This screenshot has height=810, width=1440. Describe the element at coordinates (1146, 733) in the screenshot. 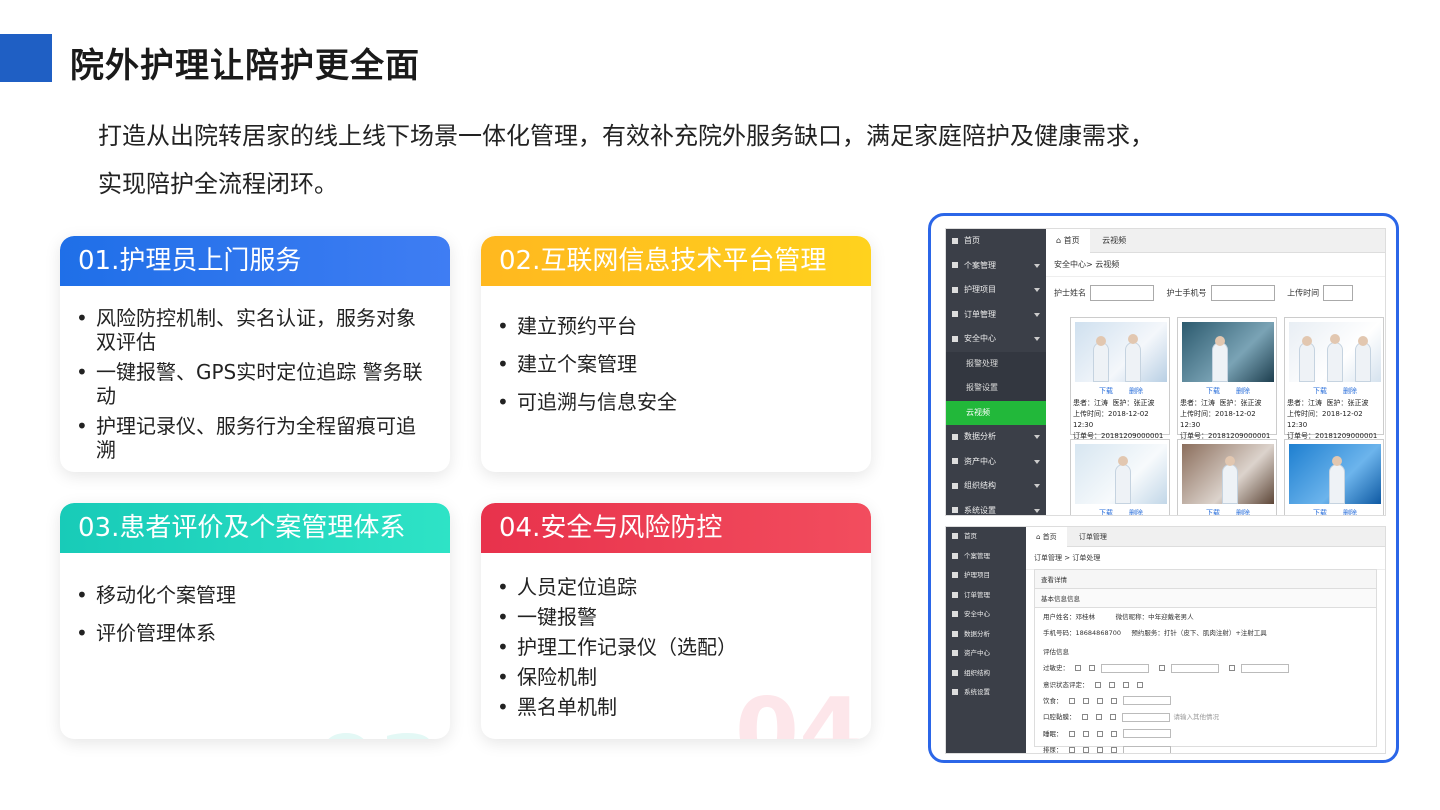

I see `sleep-input` at that location.